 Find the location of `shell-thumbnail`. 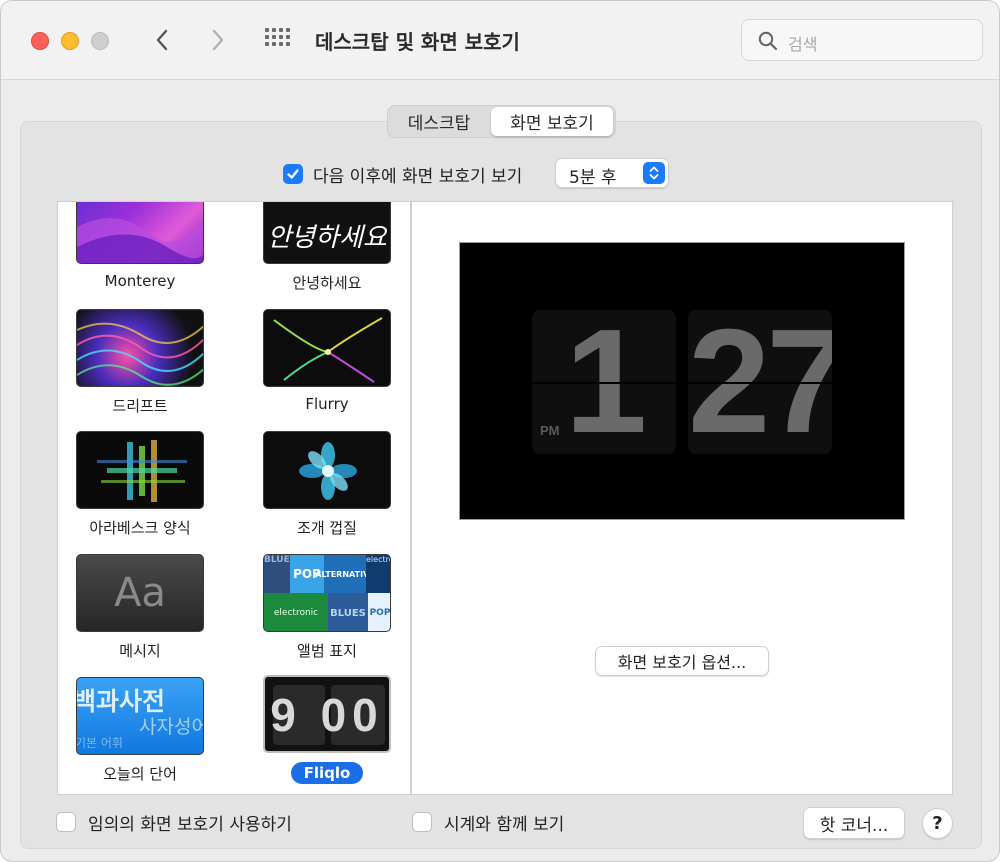

shell-thumbnail is located at coordinates (327, 470).